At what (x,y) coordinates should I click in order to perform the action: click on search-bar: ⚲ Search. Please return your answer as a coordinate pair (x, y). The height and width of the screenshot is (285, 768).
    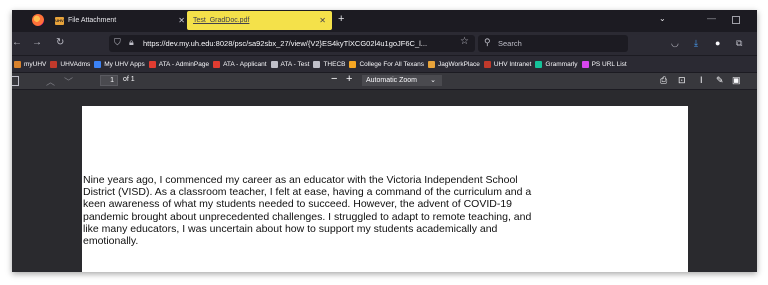
    Looking at the image, I should click on (553, 43).